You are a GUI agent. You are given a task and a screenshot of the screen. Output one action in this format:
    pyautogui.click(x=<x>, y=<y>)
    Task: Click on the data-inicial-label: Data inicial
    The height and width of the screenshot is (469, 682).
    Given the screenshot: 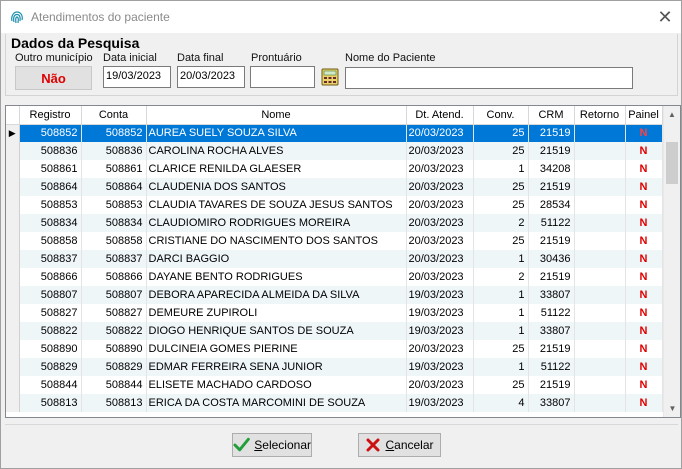 What is the action you would take?
    pyautogui.click(x=130, y=58)
    